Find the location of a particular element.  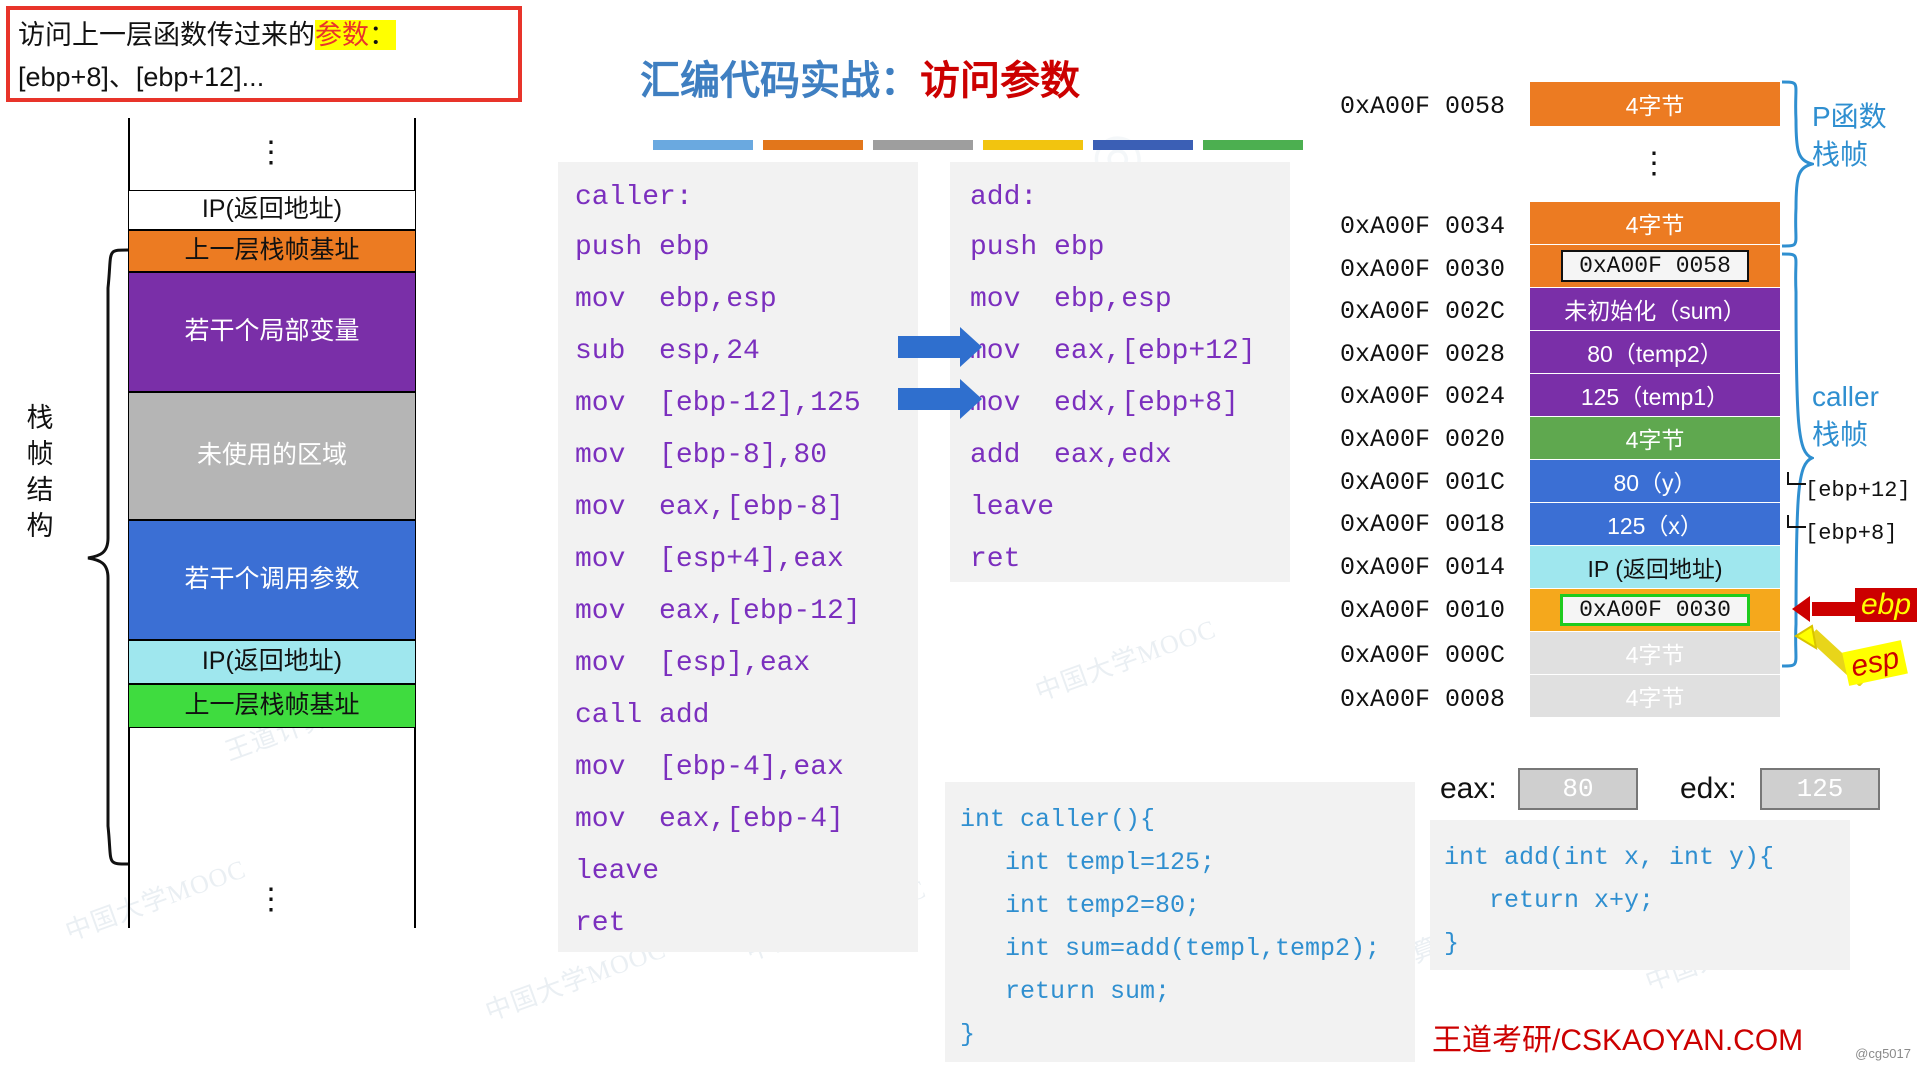

memory-cell: 125（temp1） is located at coordinates (1655, 395).